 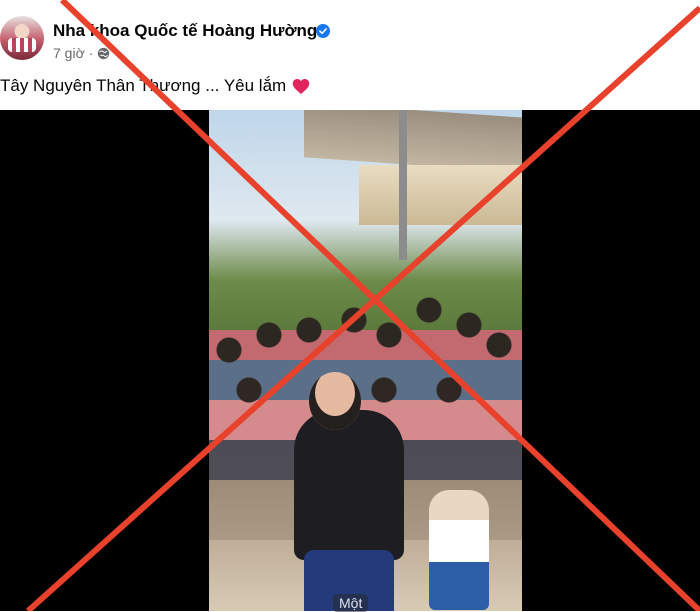 What do you see at coordinates (459, 550) in the screenshot?
I see `child-figure` at bounding box center [459, 550].